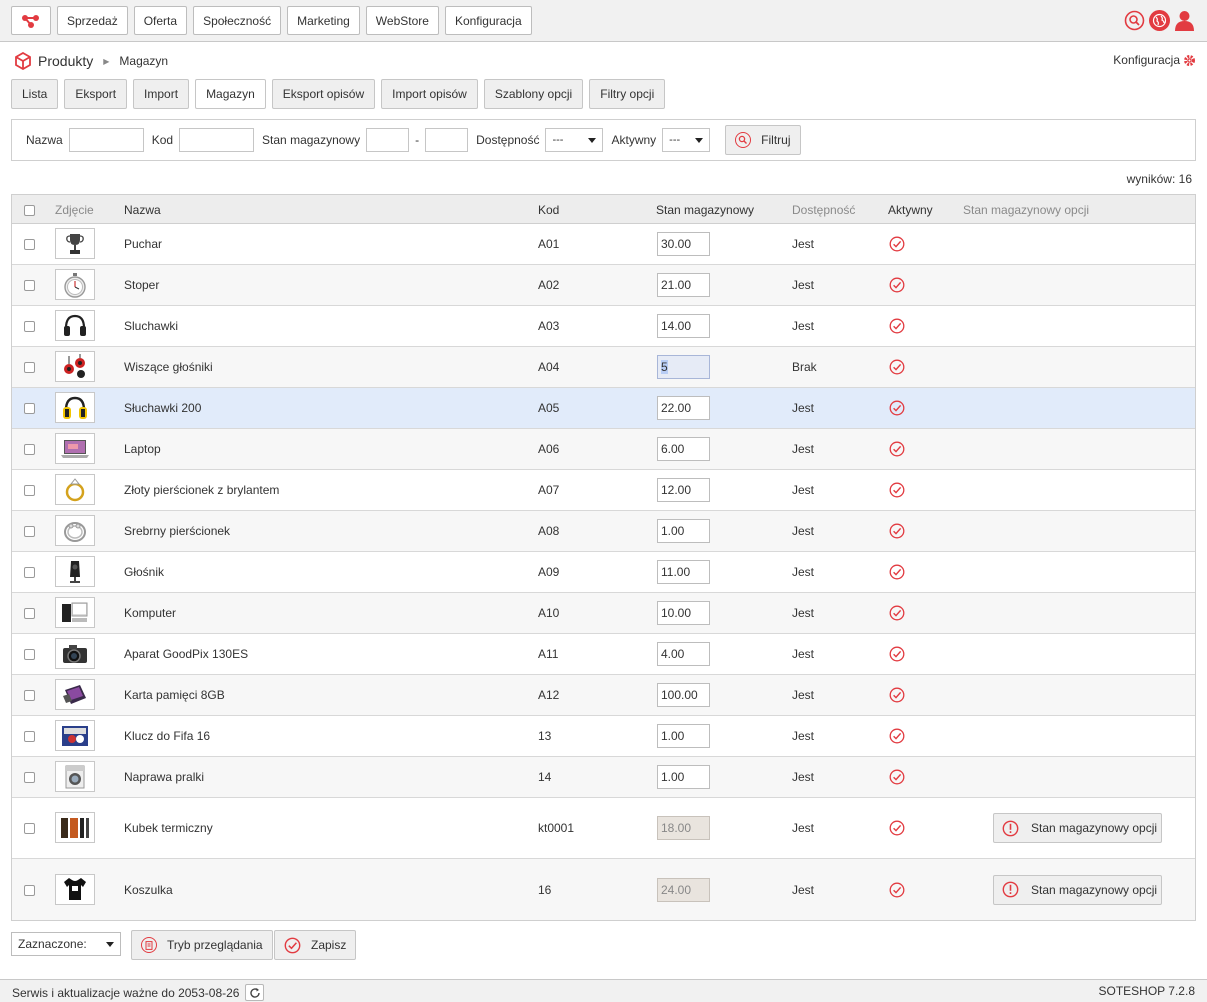 The image size is (1207, 1002). What do you see at coordinates (31, 20) in the screenshot?
I see `logo-button` at bounding box center [31, 20].